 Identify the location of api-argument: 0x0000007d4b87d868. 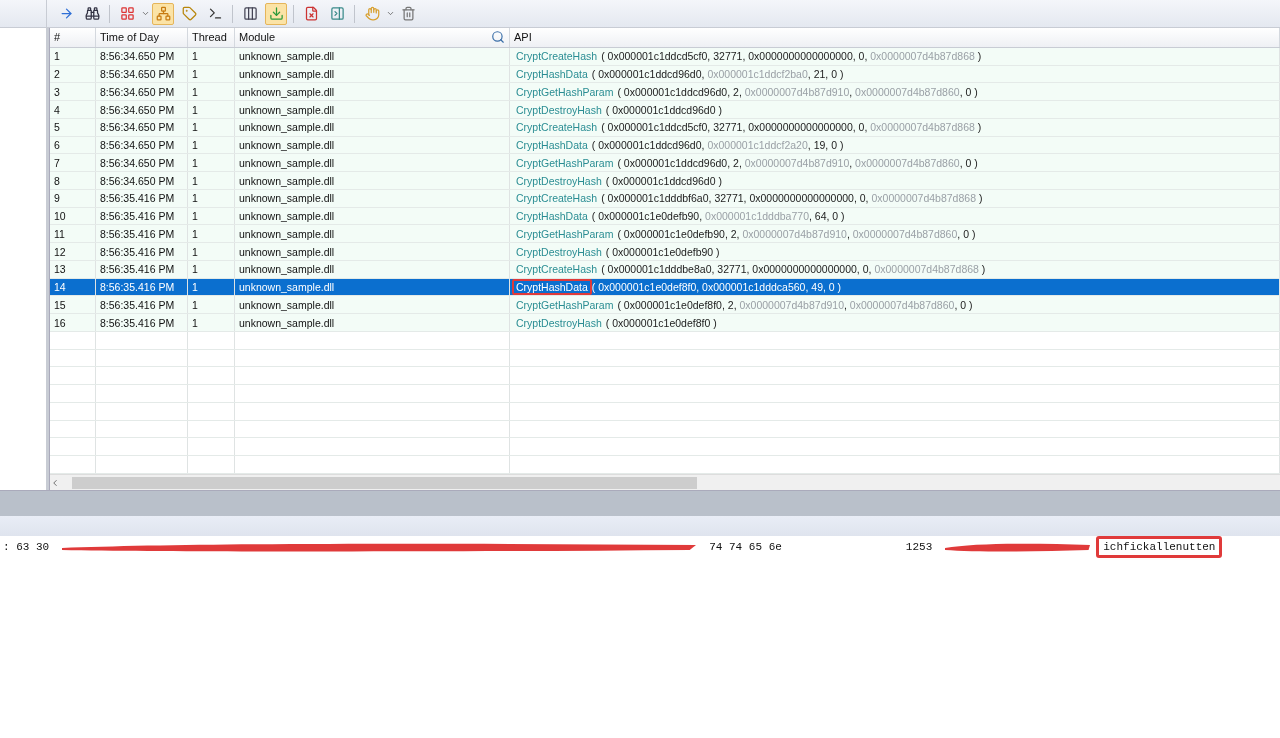
(926, 269).